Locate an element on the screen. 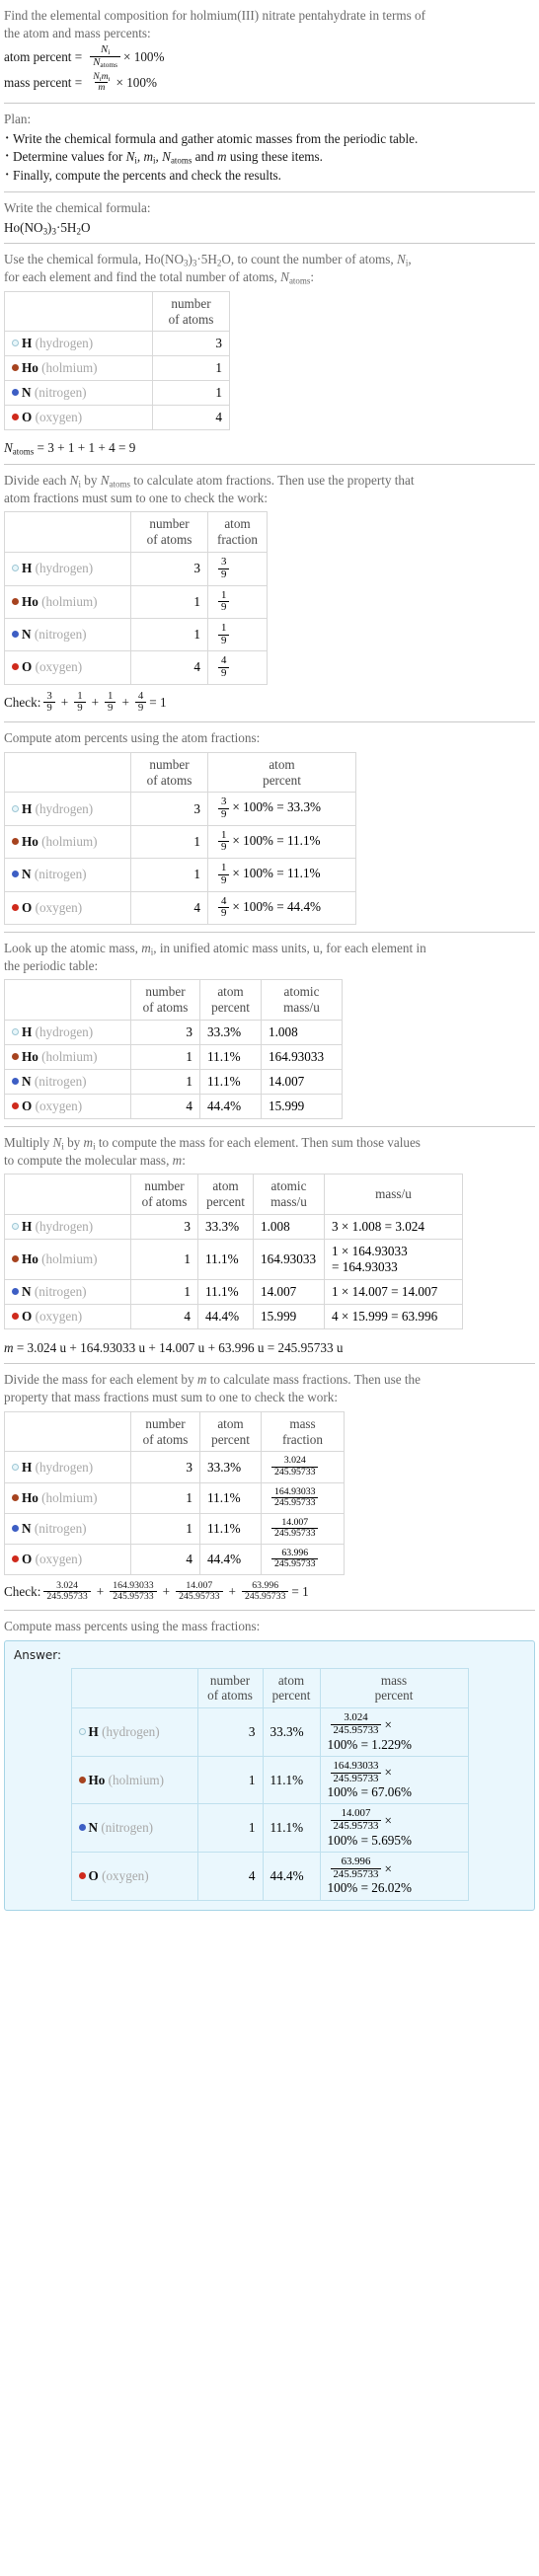 This screenshot has height=2576, width=539. table-row: Ho (holmium) 1 is located at coordinates (117, 368).